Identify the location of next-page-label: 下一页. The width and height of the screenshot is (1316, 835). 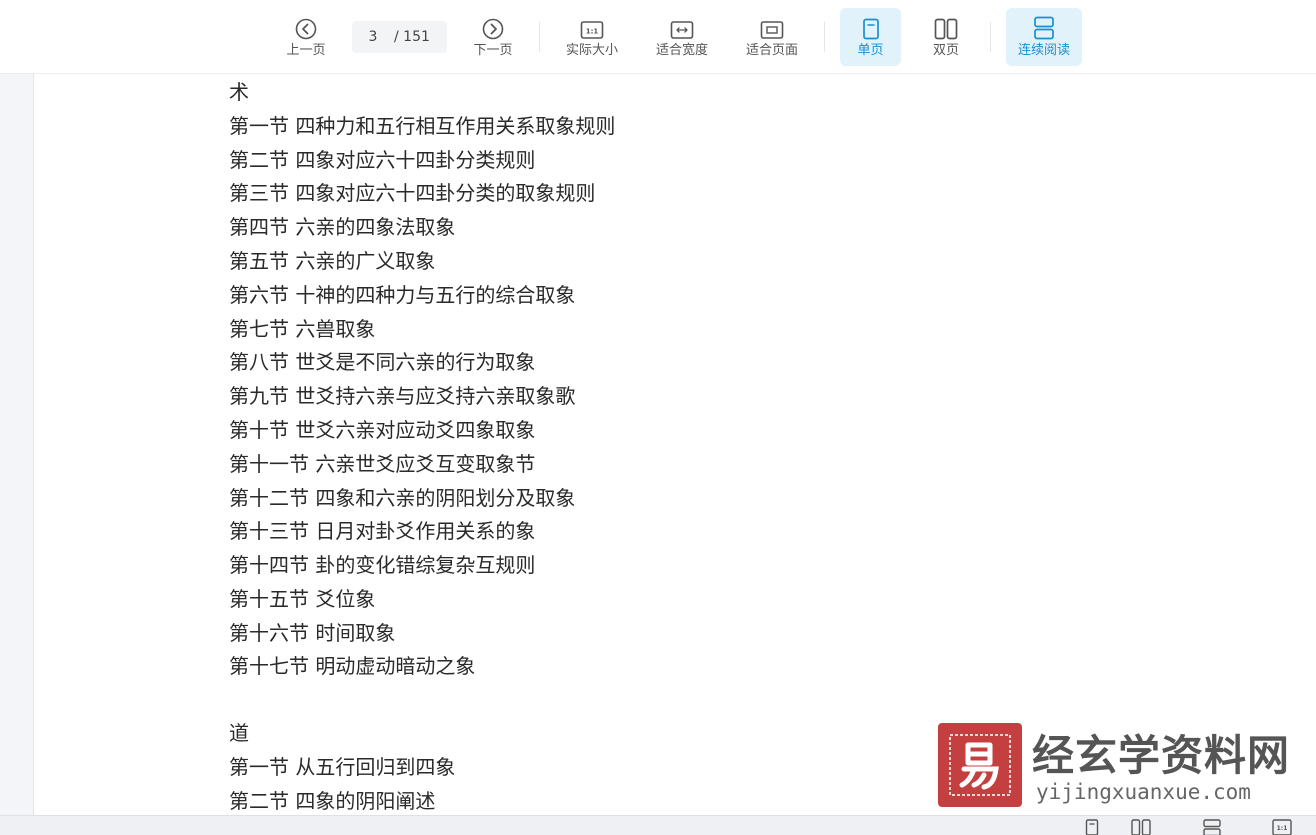
(493, 50).